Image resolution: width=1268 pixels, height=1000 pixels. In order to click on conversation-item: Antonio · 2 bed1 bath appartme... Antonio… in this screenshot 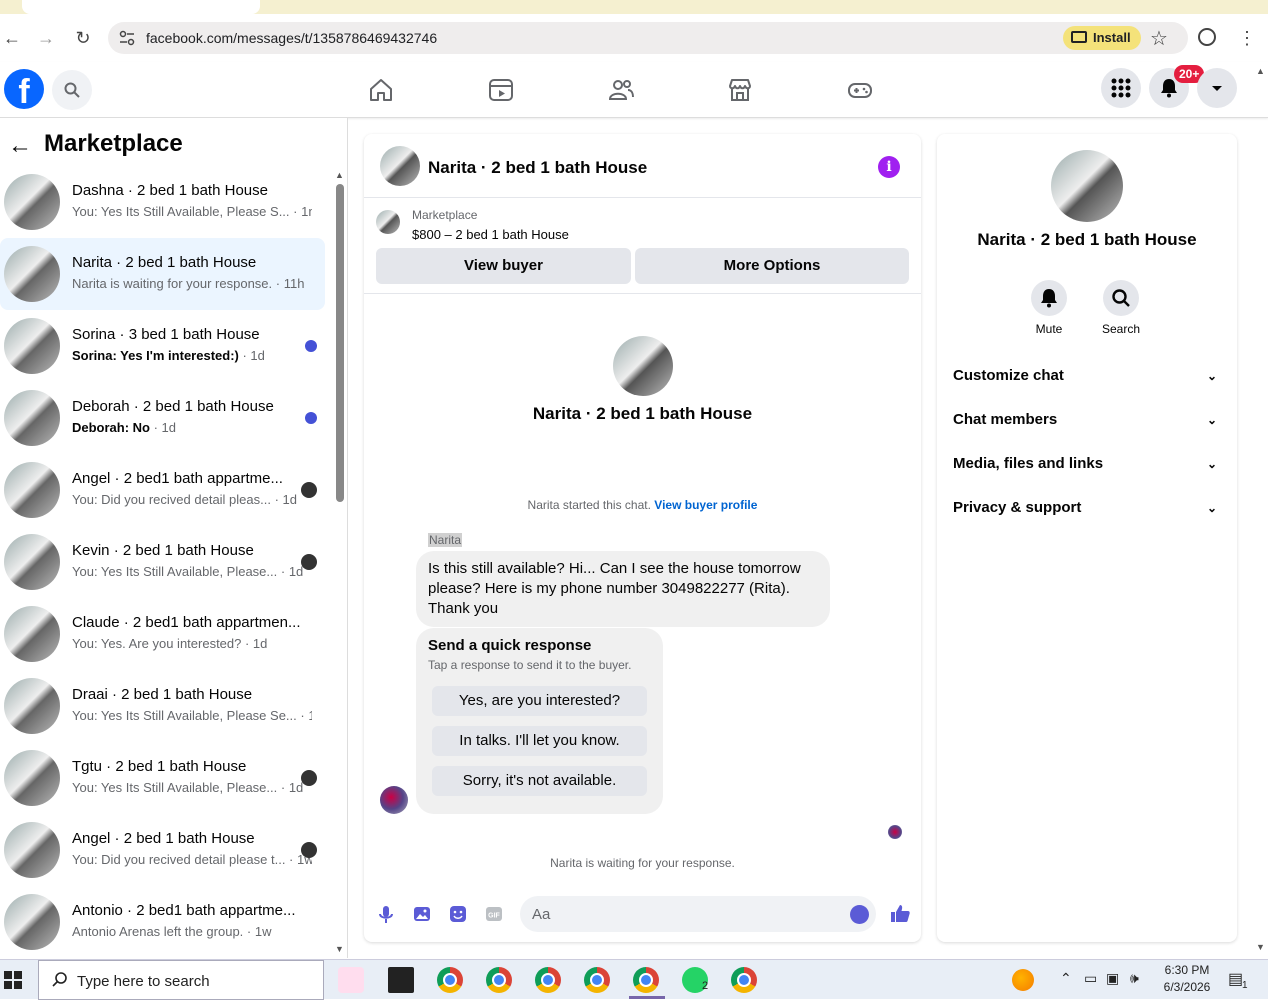, I will do `click(162, 921)`.